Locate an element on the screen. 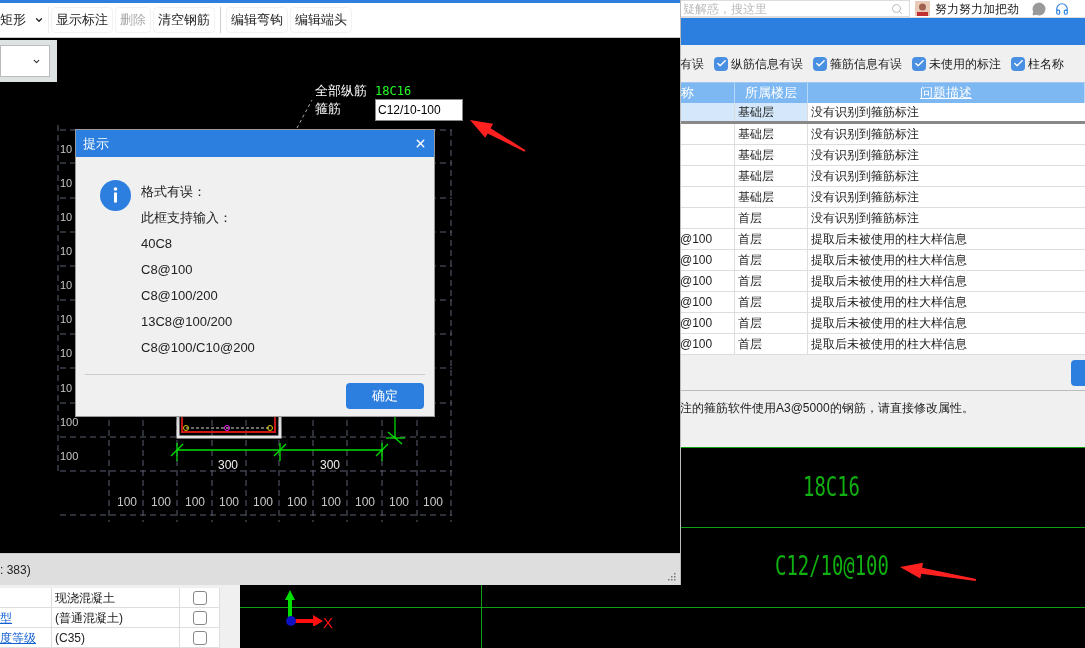 The width and height of the screenshot is (1085, 648). coordinate-status: : 383) is located at coordinates (15, 570).